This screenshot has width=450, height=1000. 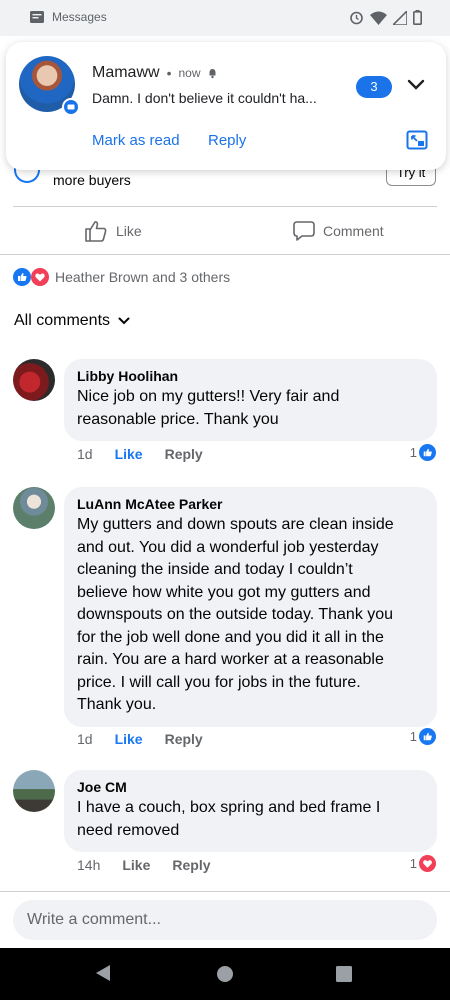 I want to click on post-like-label: Like, so click(x=129, y=231).